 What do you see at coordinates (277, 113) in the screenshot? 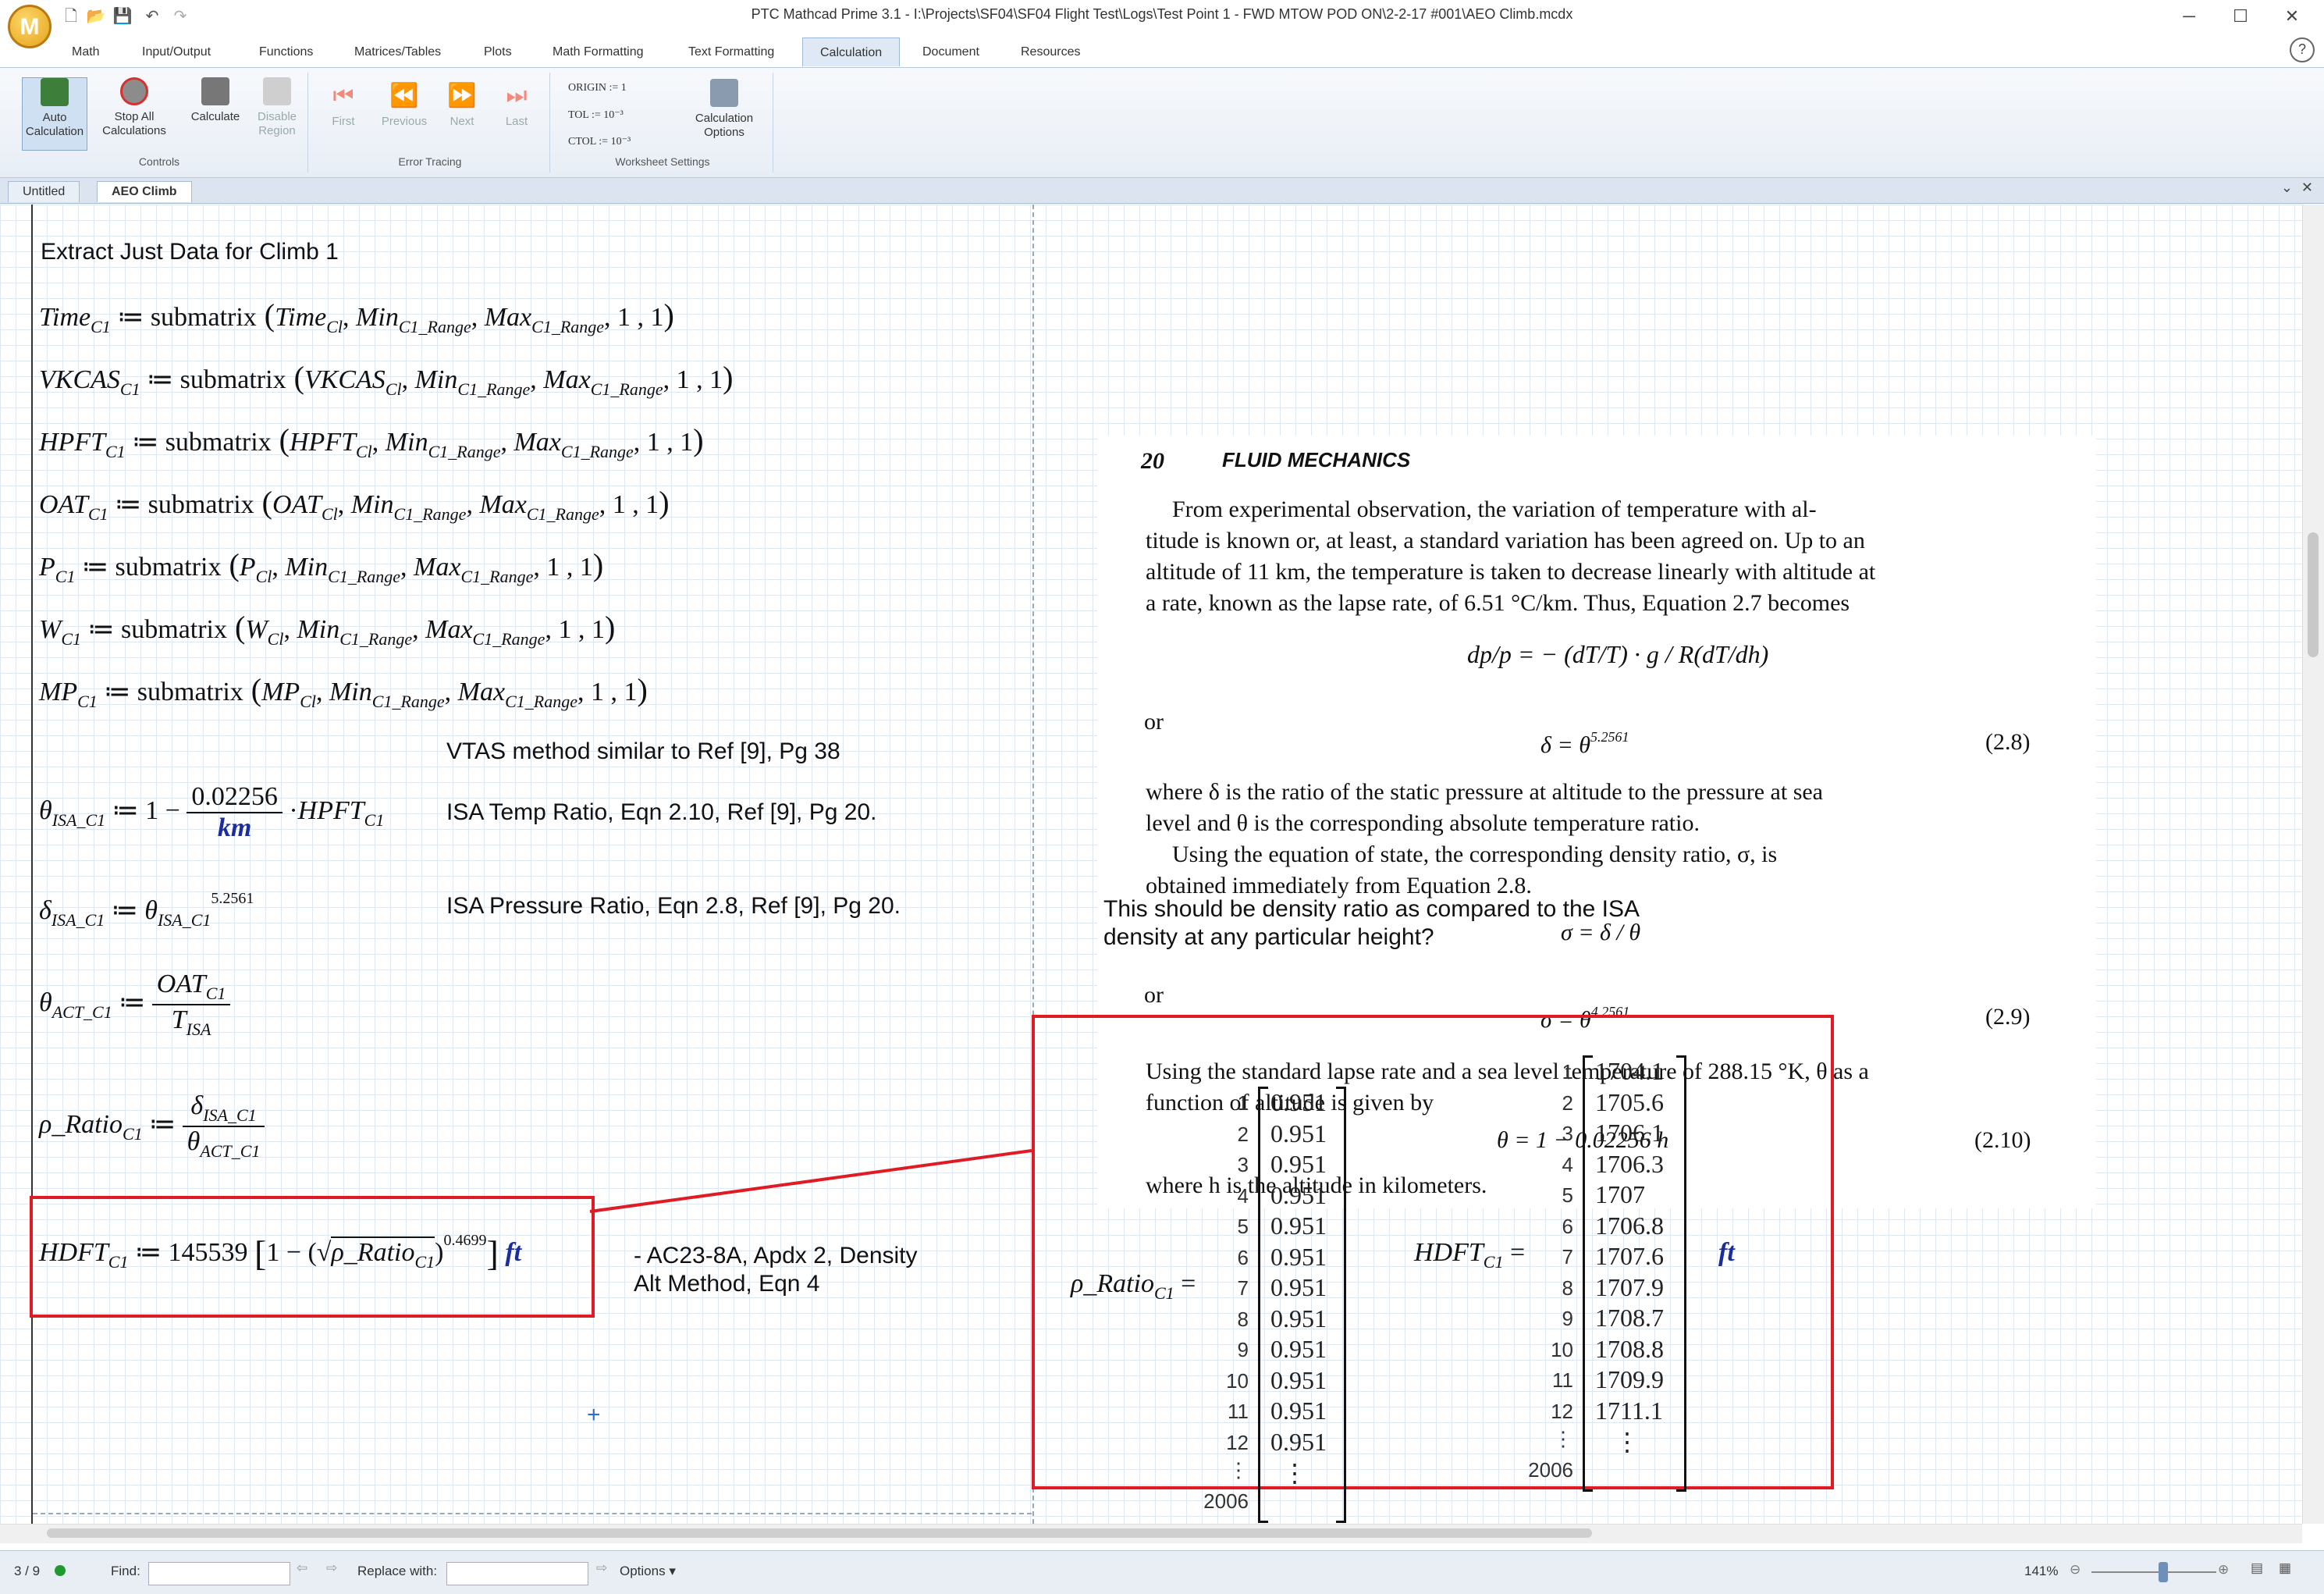
I see `disable-region-button: Disable Region` at bounding box center [277, 113].